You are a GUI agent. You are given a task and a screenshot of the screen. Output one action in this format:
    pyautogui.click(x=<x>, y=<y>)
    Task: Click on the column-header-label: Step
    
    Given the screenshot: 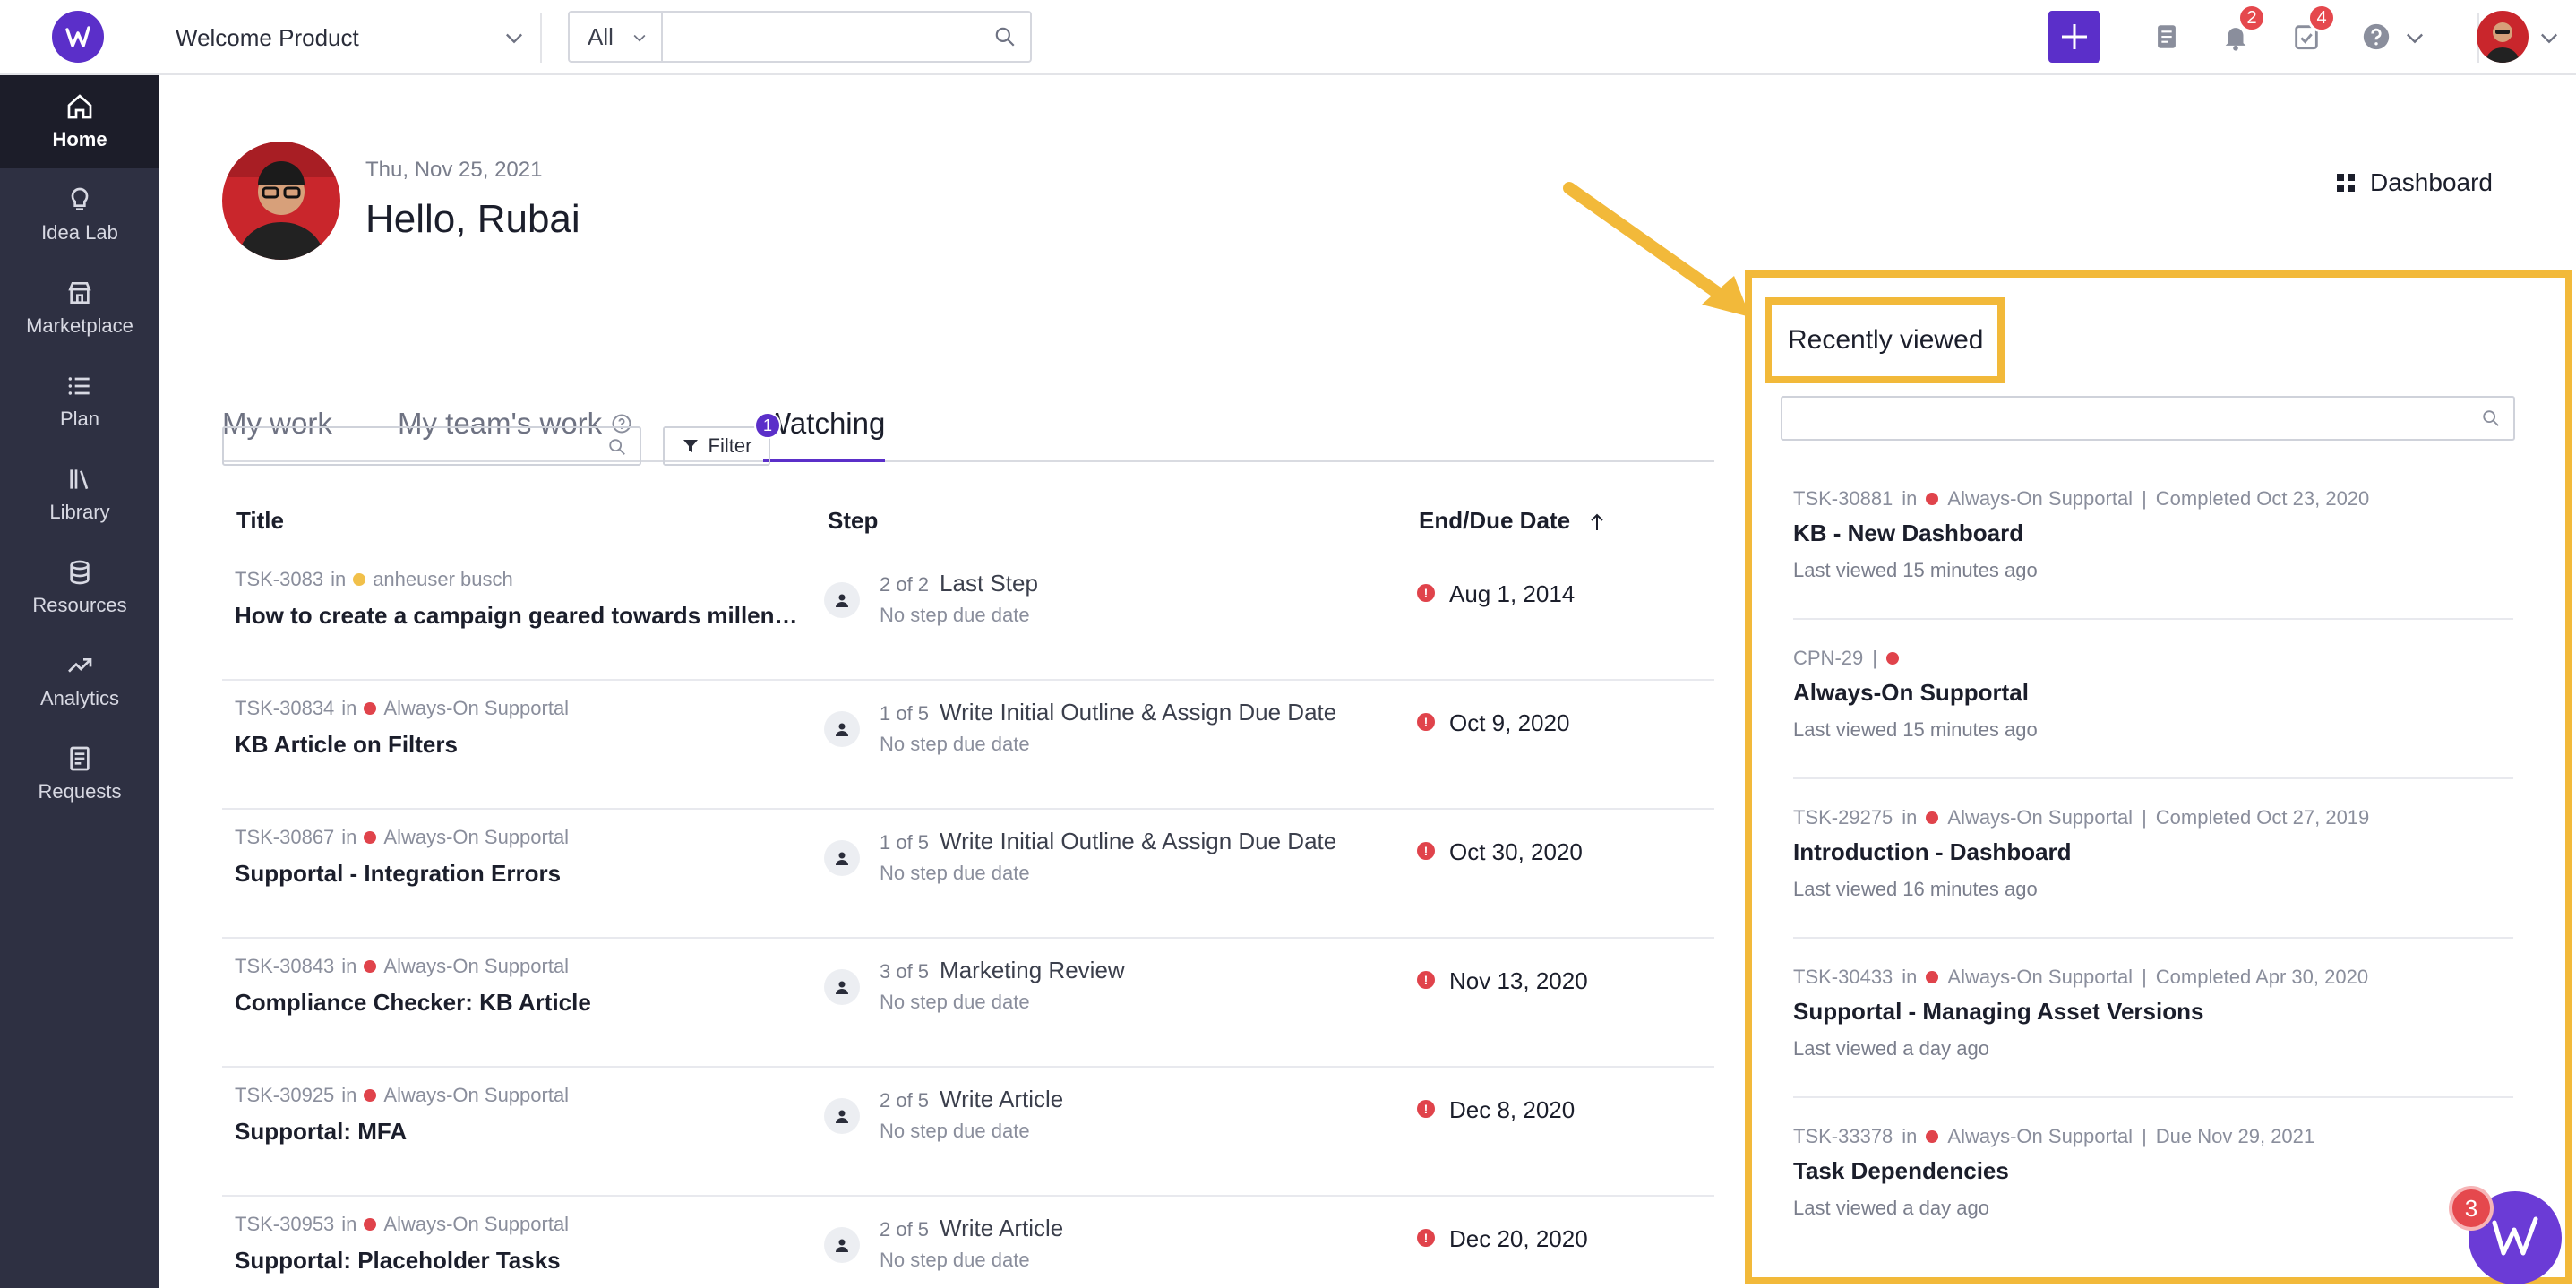 What is the action you would take?
    pyautogui.click(x=853, y=520)
    